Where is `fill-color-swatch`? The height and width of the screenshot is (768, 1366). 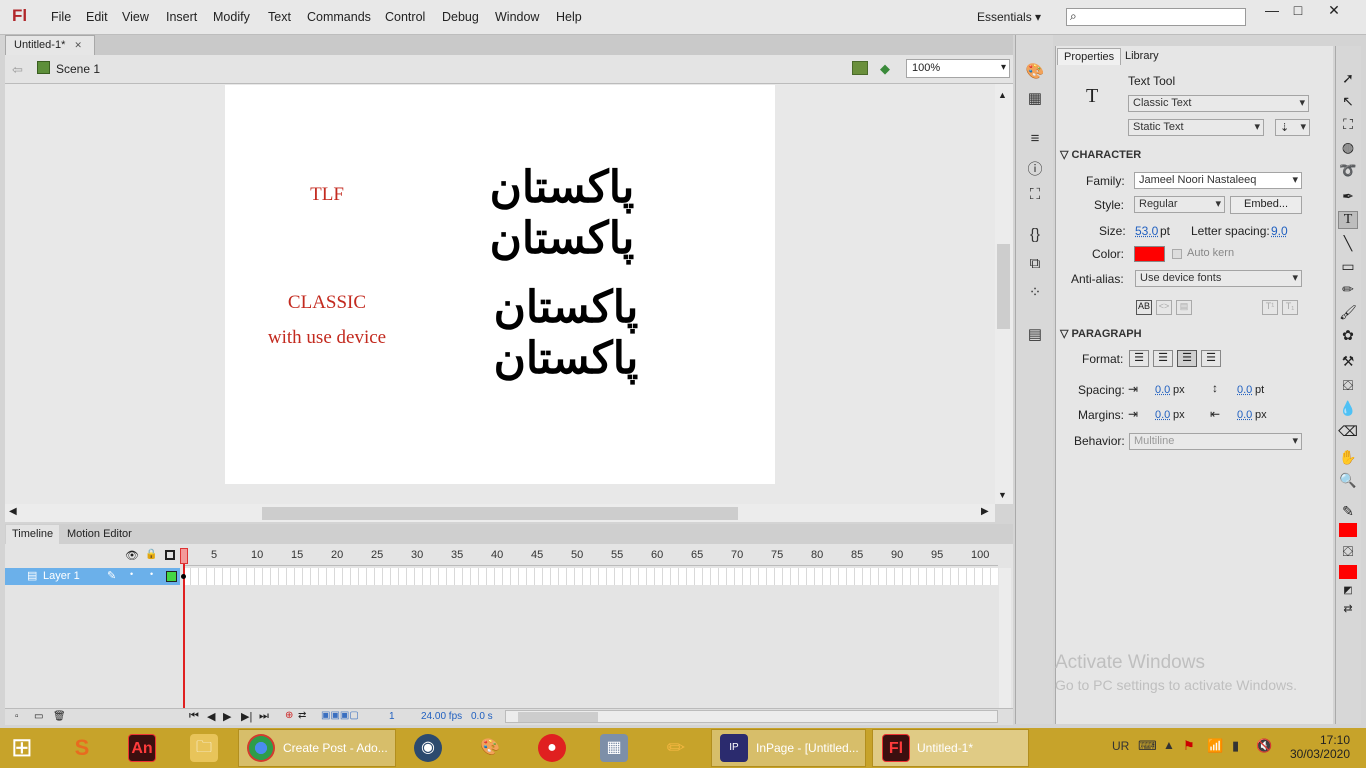 fill-color-swatch is located at coordinates (1348, 572).